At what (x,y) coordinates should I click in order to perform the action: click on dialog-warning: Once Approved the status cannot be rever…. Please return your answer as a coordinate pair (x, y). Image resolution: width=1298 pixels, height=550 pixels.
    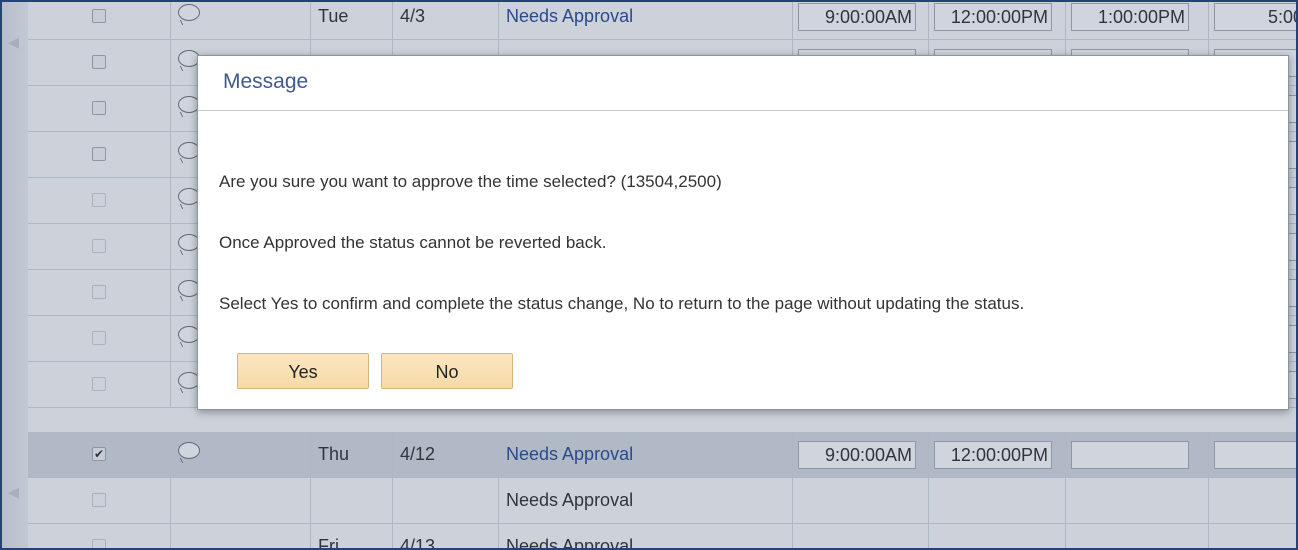
    Looking at the image, I should click on (413, 242).